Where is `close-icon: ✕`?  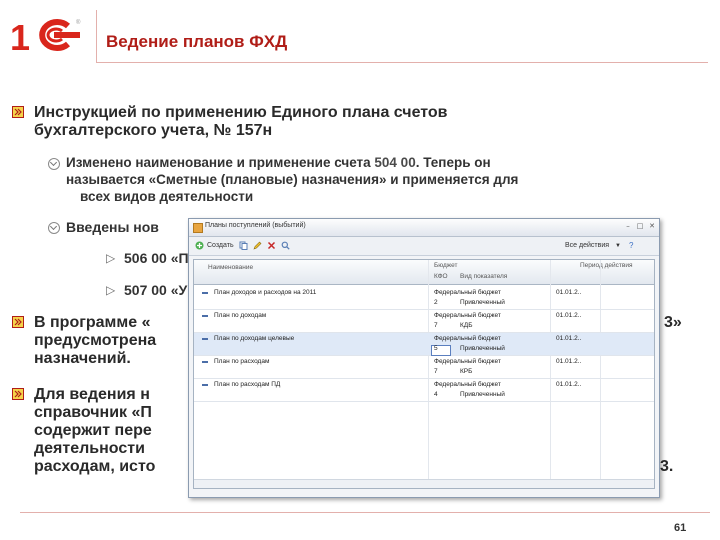
close-icon: ✕ is located at coordinates (652, 226).